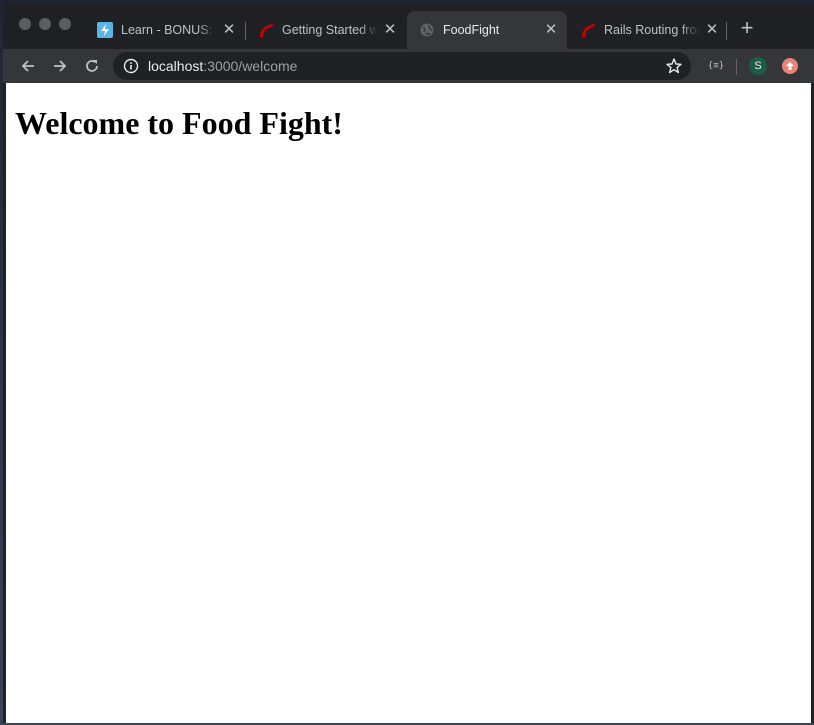 This screenshot has height=725, width=814. Describe the element at coordinates (131, 66) in the screenshot. I see `info-icon` at that location.